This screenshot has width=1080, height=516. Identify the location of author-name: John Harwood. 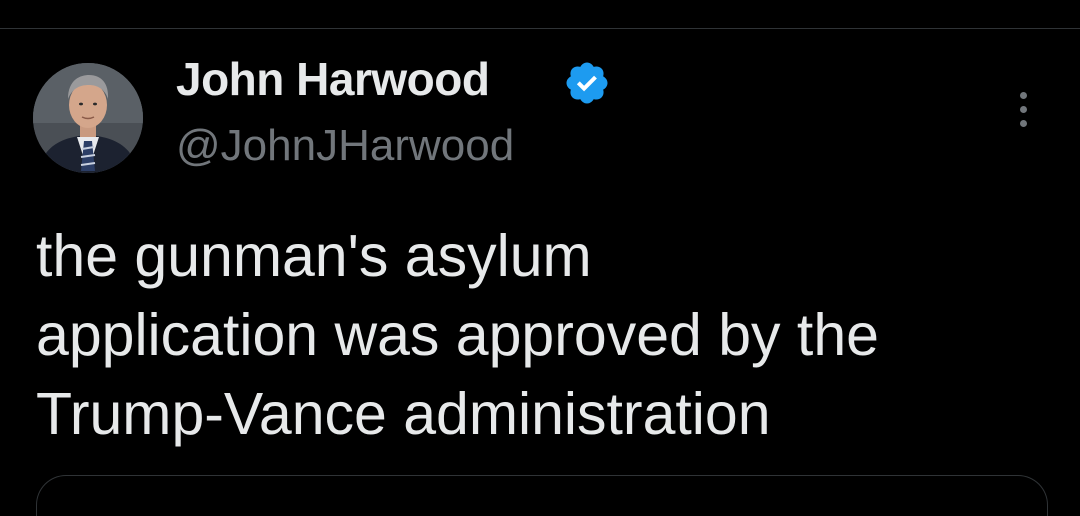
(333, 79).